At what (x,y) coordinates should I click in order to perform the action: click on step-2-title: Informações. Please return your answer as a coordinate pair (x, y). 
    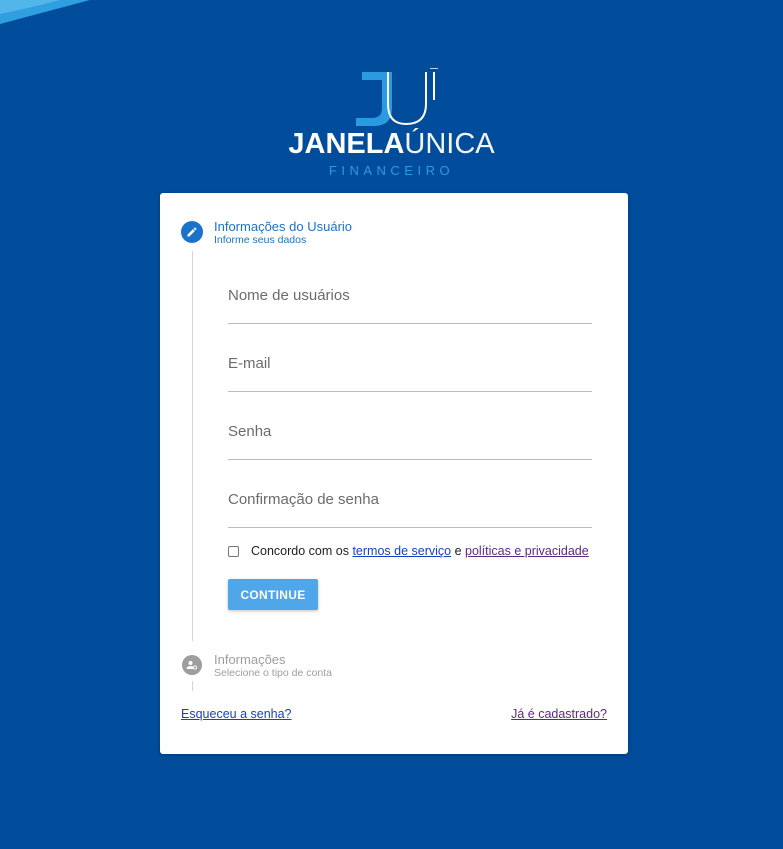
    Looking at the image, I should click on (250, 659).